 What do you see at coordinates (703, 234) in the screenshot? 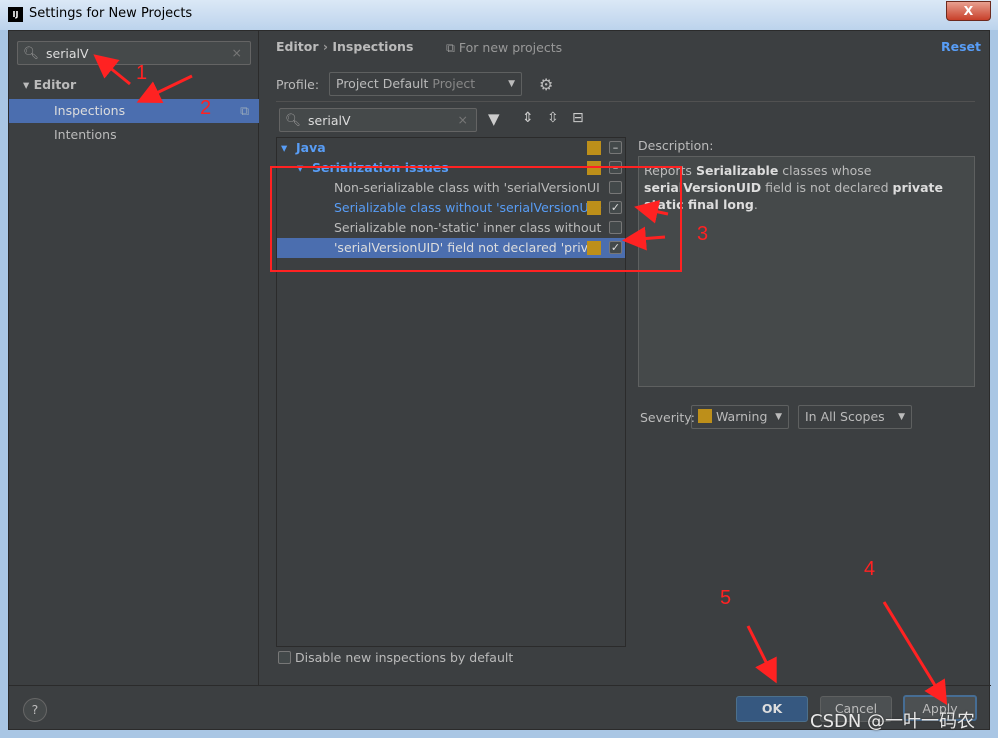
I see `annotation-label: 3` at bounding box center [703, 234].